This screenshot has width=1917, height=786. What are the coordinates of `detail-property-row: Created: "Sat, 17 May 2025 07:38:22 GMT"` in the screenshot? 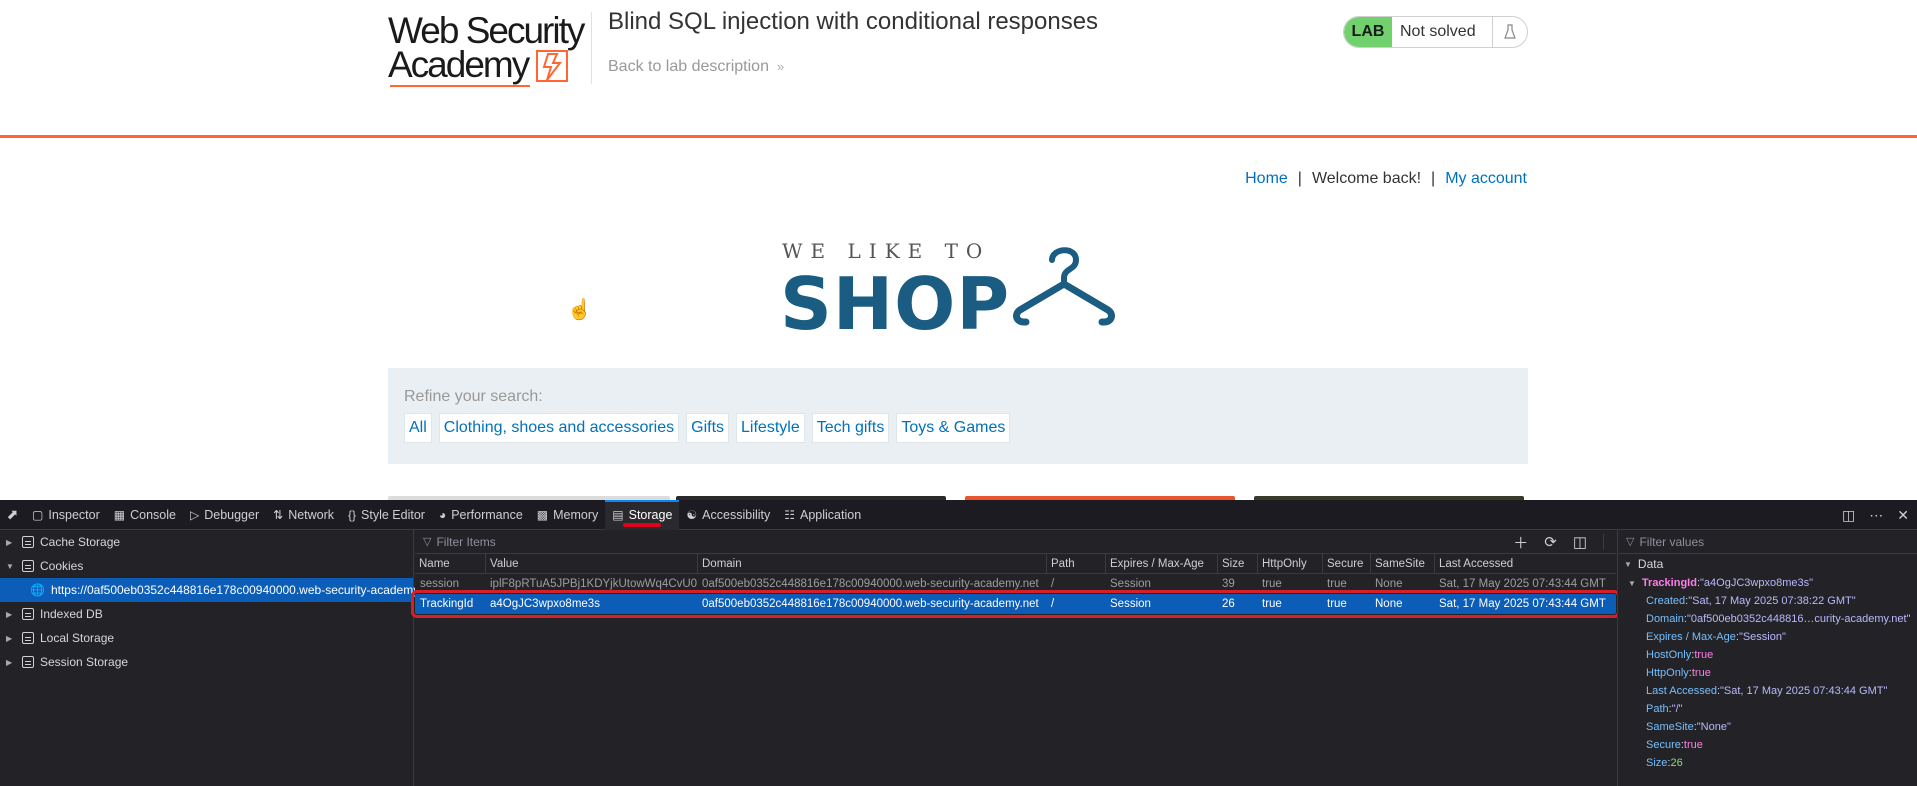 It's located at (1767, 601).